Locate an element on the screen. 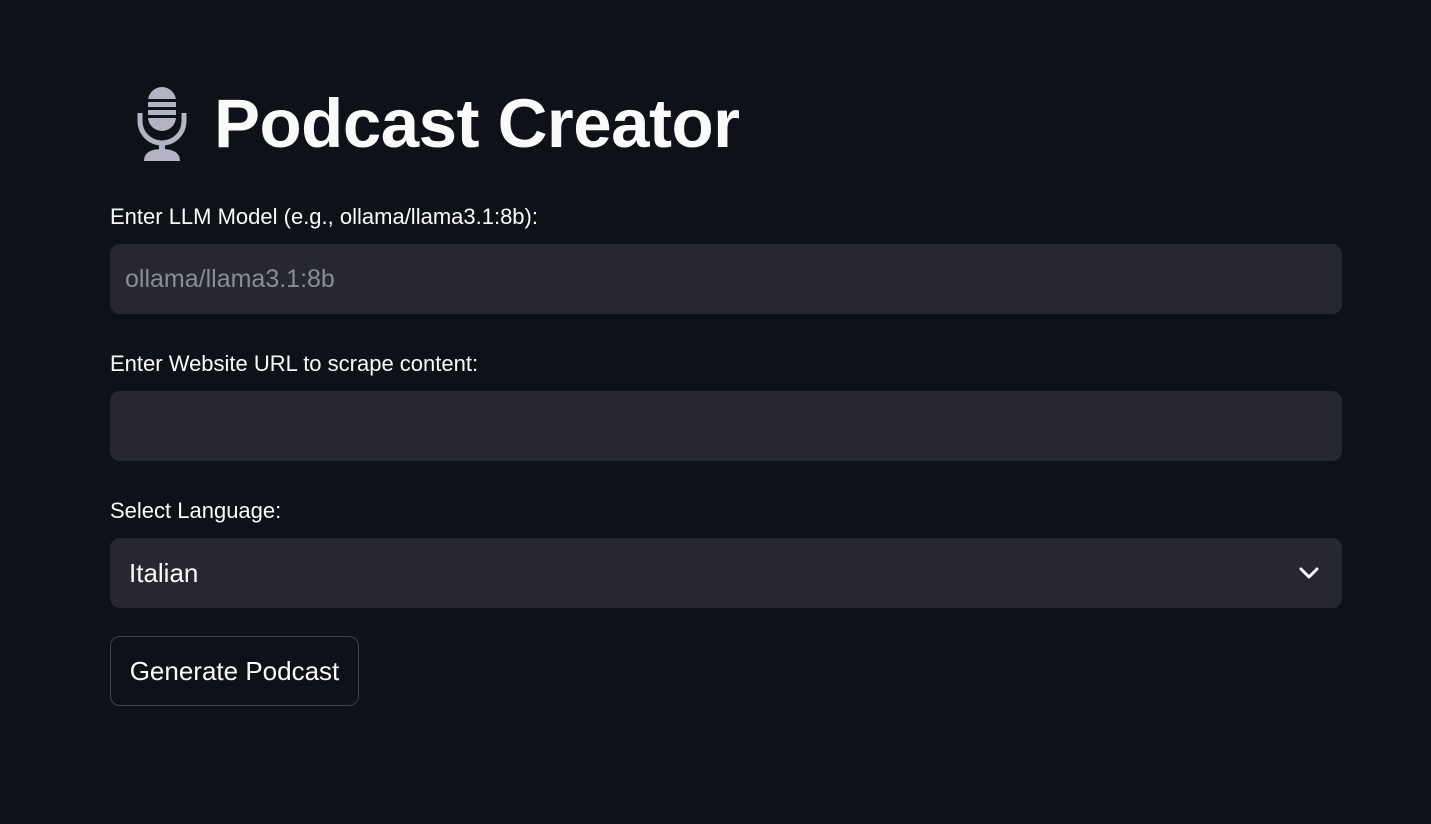 The width and height of the screenshot is (1431, 824). language-select: Italian is located at coordinates (726, 573).